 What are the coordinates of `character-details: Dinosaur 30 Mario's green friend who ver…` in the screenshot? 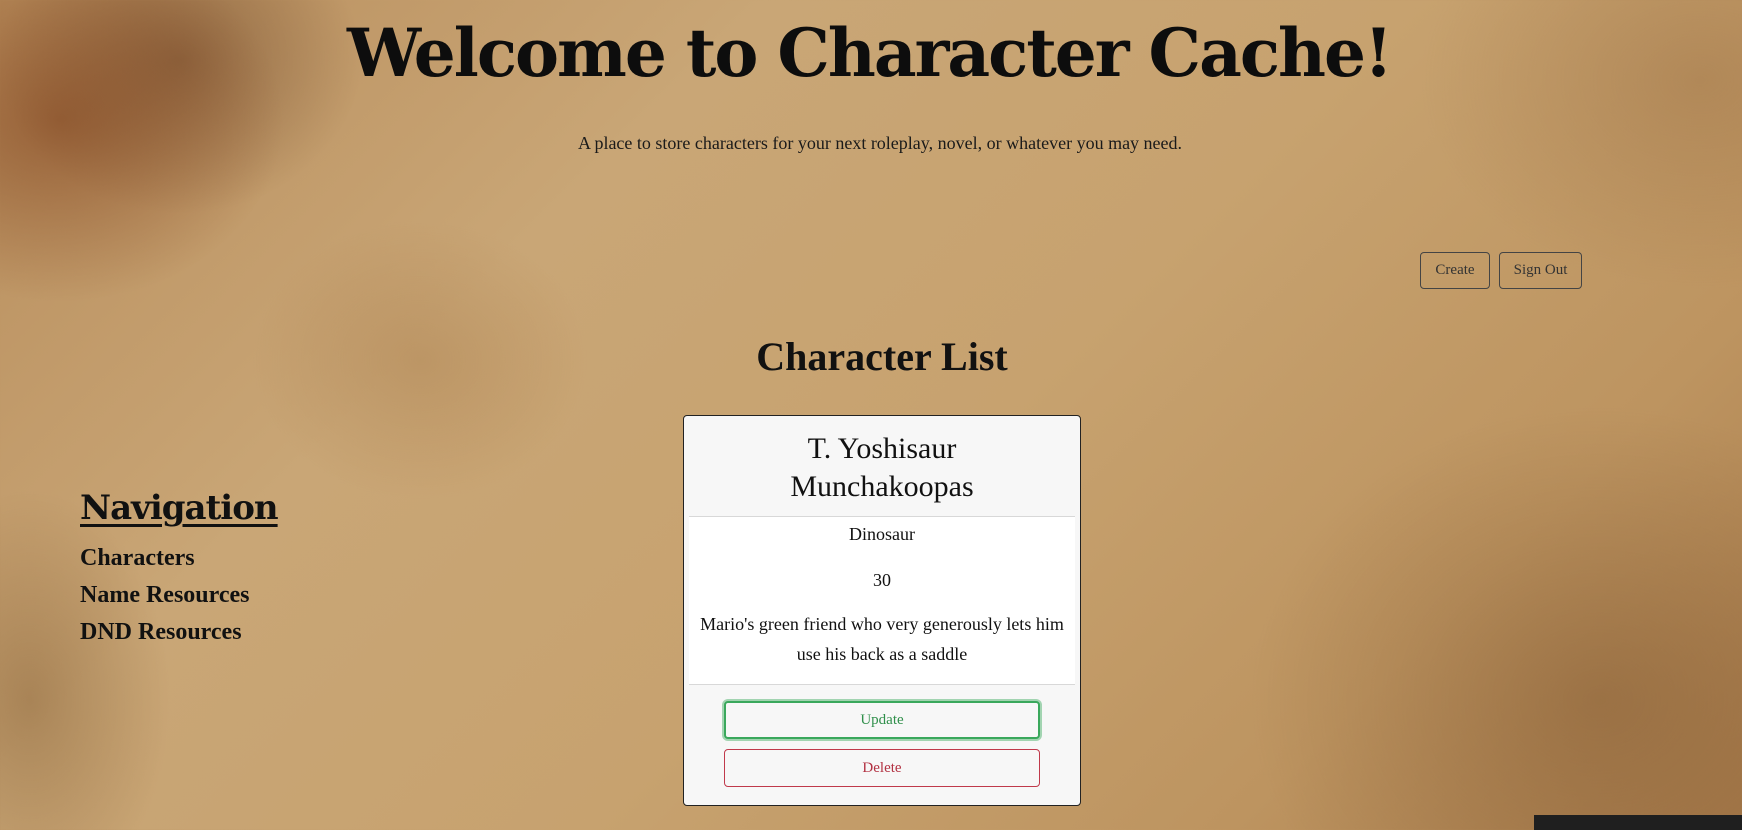 It's located at (882, 601).